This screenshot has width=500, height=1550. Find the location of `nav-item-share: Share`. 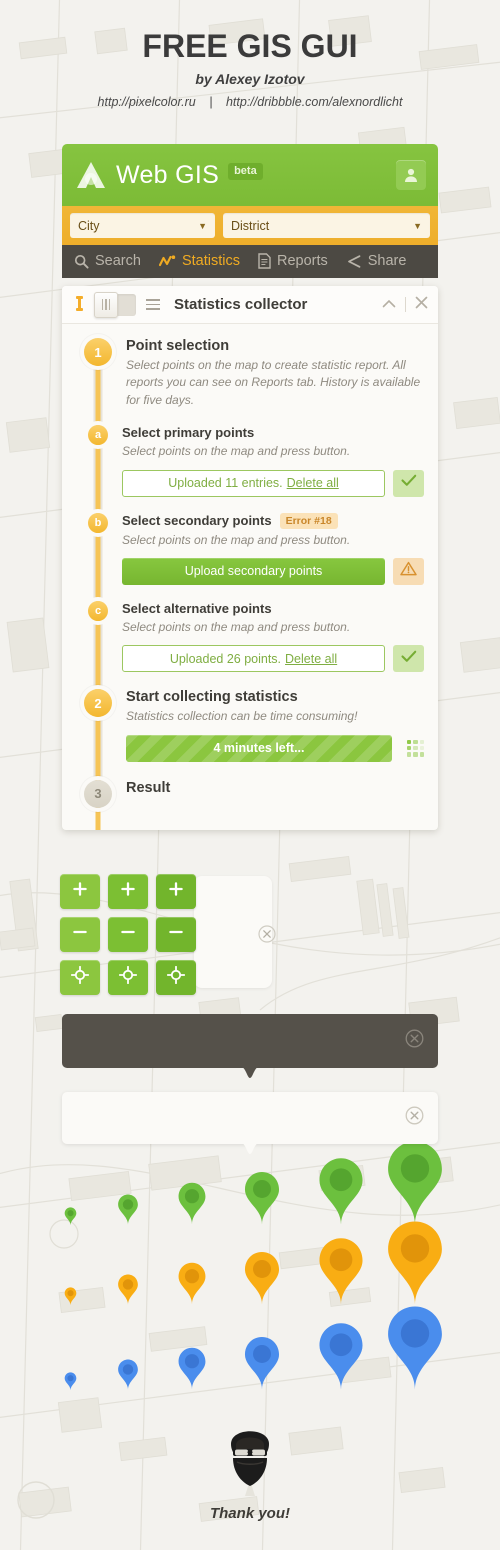

nav-item-share: Share is located at coordinates (376, 261).